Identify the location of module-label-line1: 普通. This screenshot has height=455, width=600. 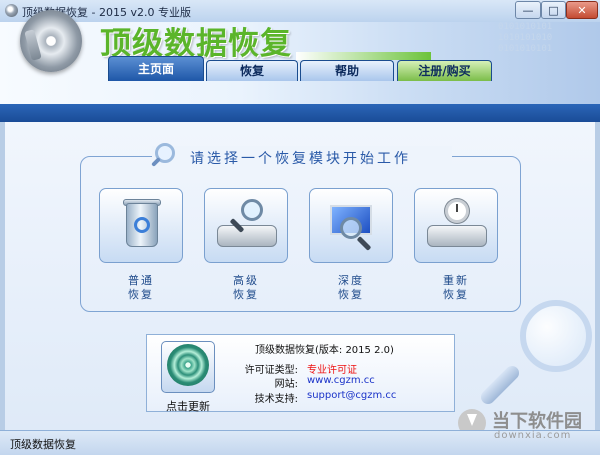
(141, 280).